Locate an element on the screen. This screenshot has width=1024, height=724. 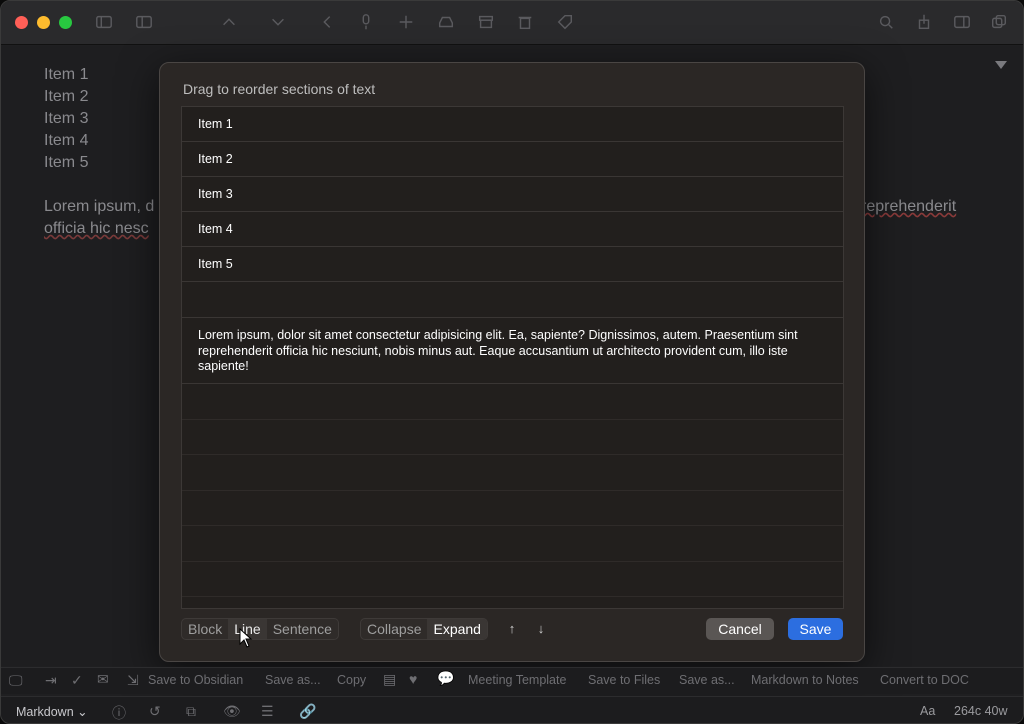
tag-icon is located at coordinates (565, 23).